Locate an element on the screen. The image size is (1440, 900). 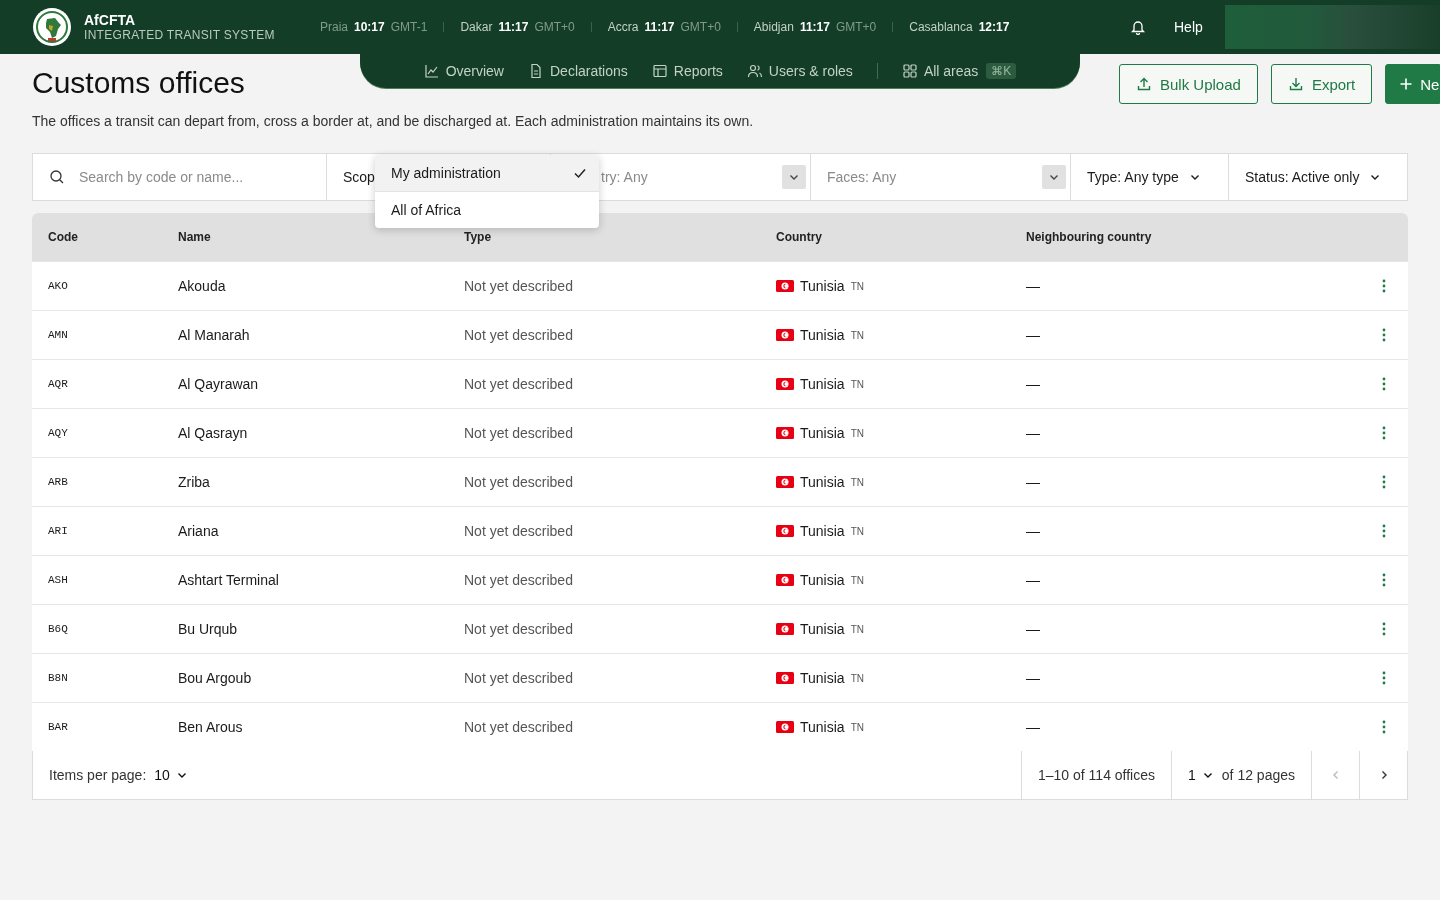
office-name: Ben Arous is located at coordinates (210, 727).